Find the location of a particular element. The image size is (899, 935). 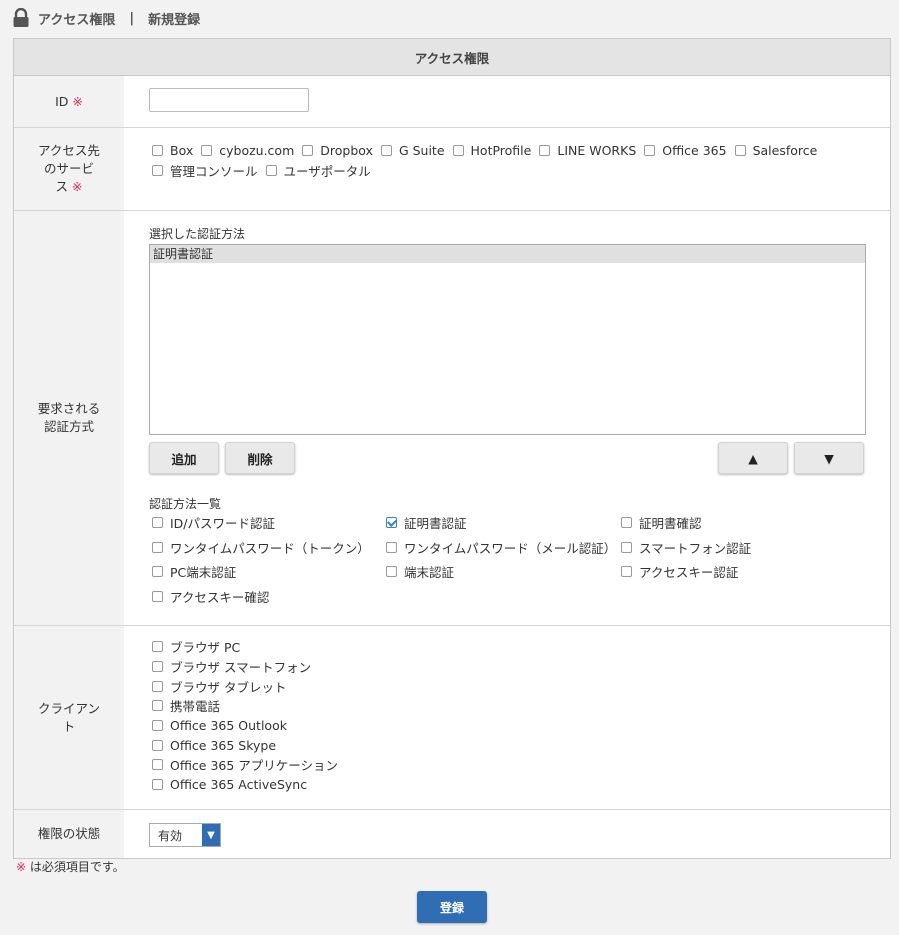

auth-method-option: ワンタイムパスワード（メール認証） is located at coordinates (501, 547).